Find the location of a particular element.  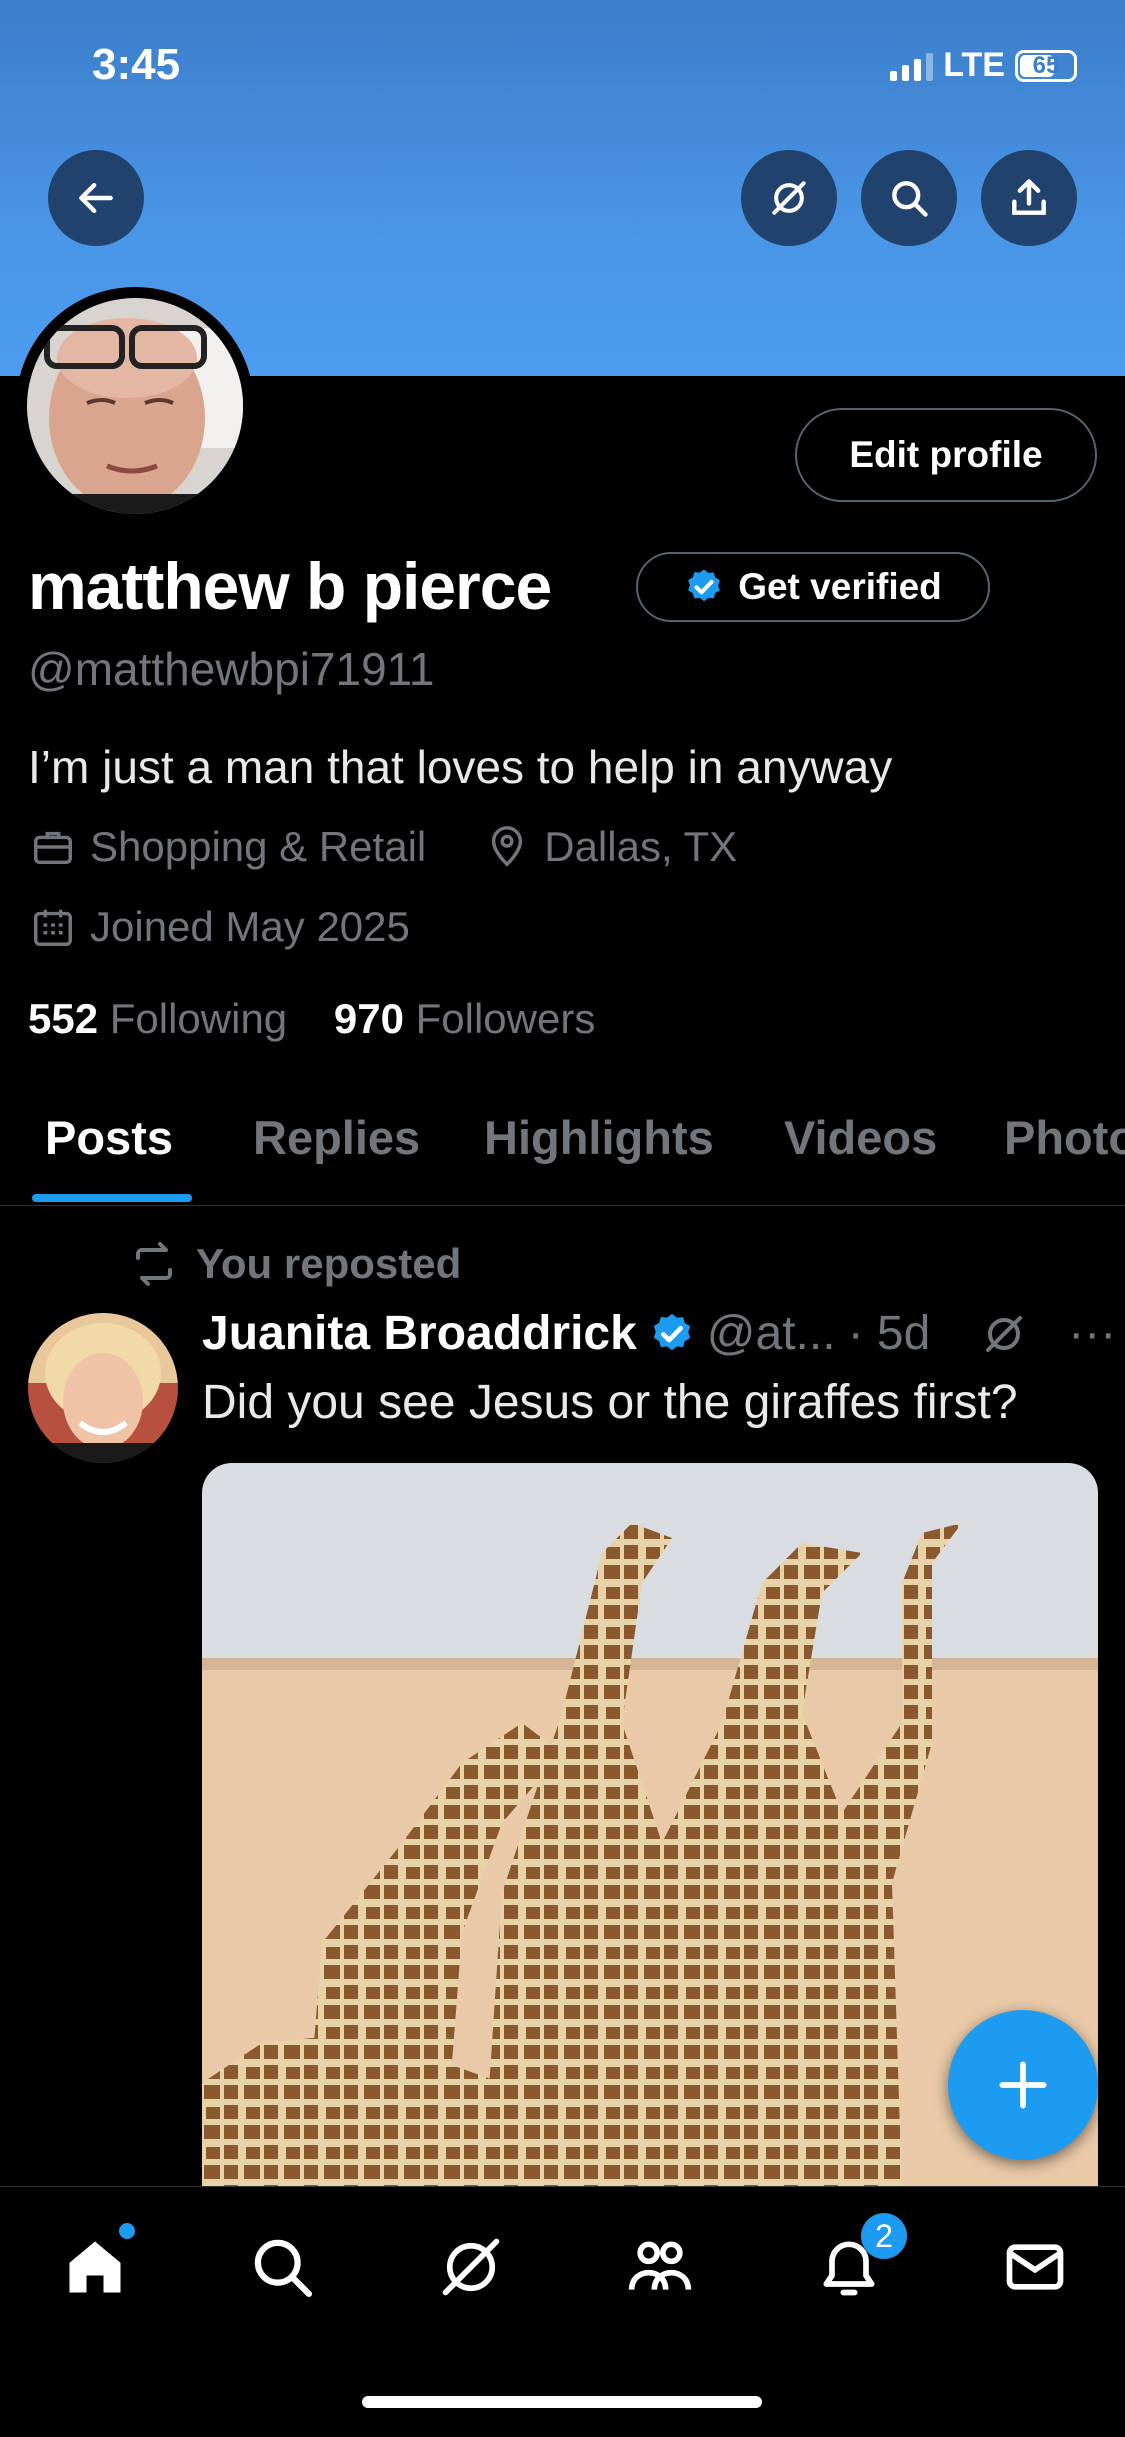

profile-meta-row: Shopping & Retail Dallas, TX is located at coordinates (383, 847).